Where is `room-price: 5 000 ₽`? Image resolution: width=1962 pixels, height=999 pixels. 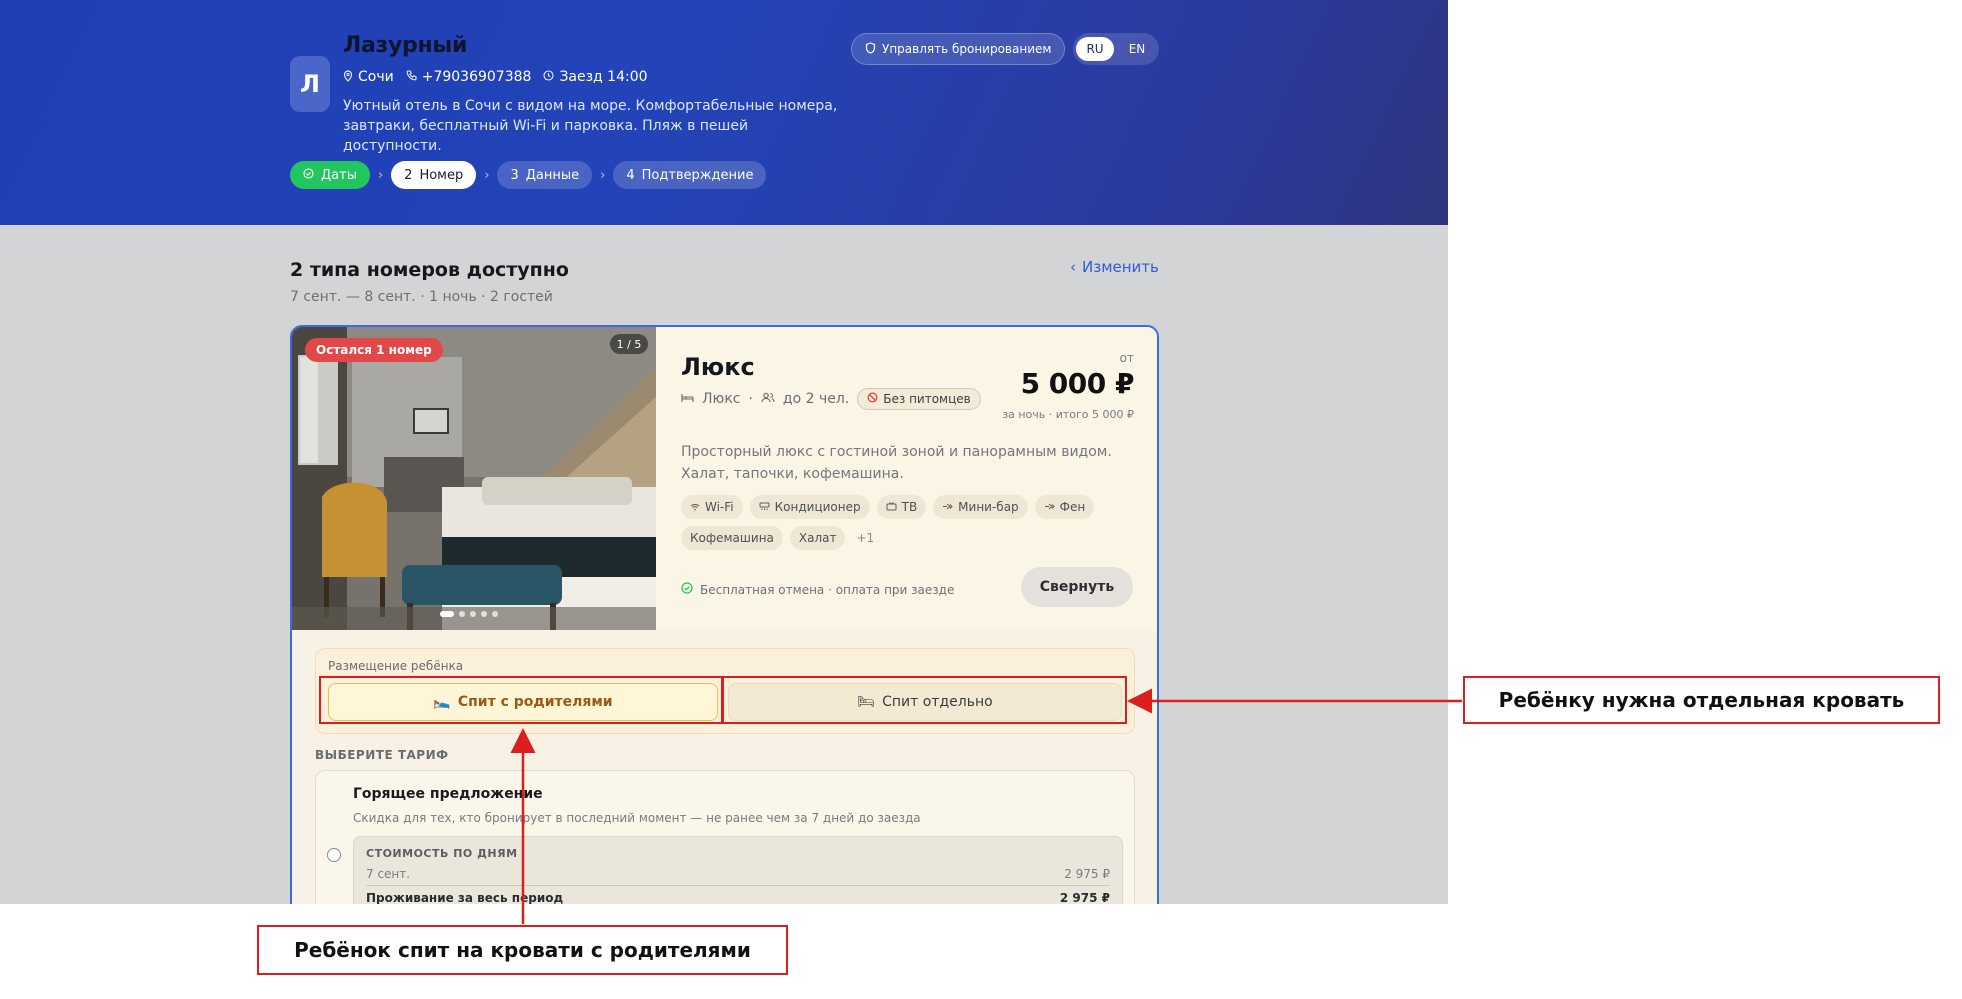 room-price: 5 000 ₽ is located at coordinates (1077, 383).